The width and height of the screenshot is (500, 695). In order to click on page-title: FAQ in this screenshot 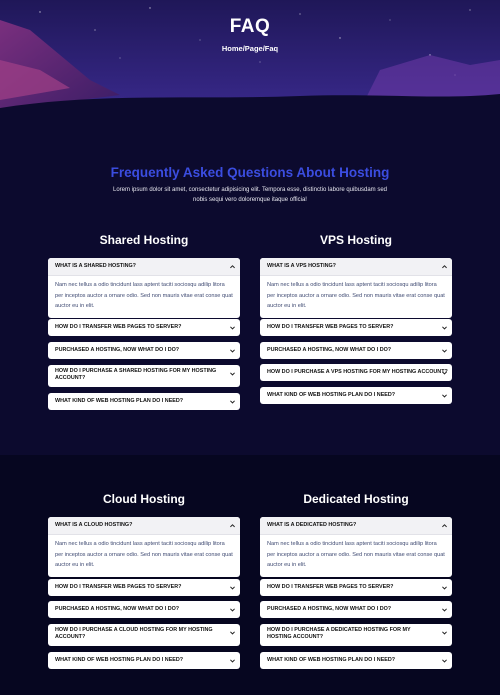, I will do `click(250, 26)`.